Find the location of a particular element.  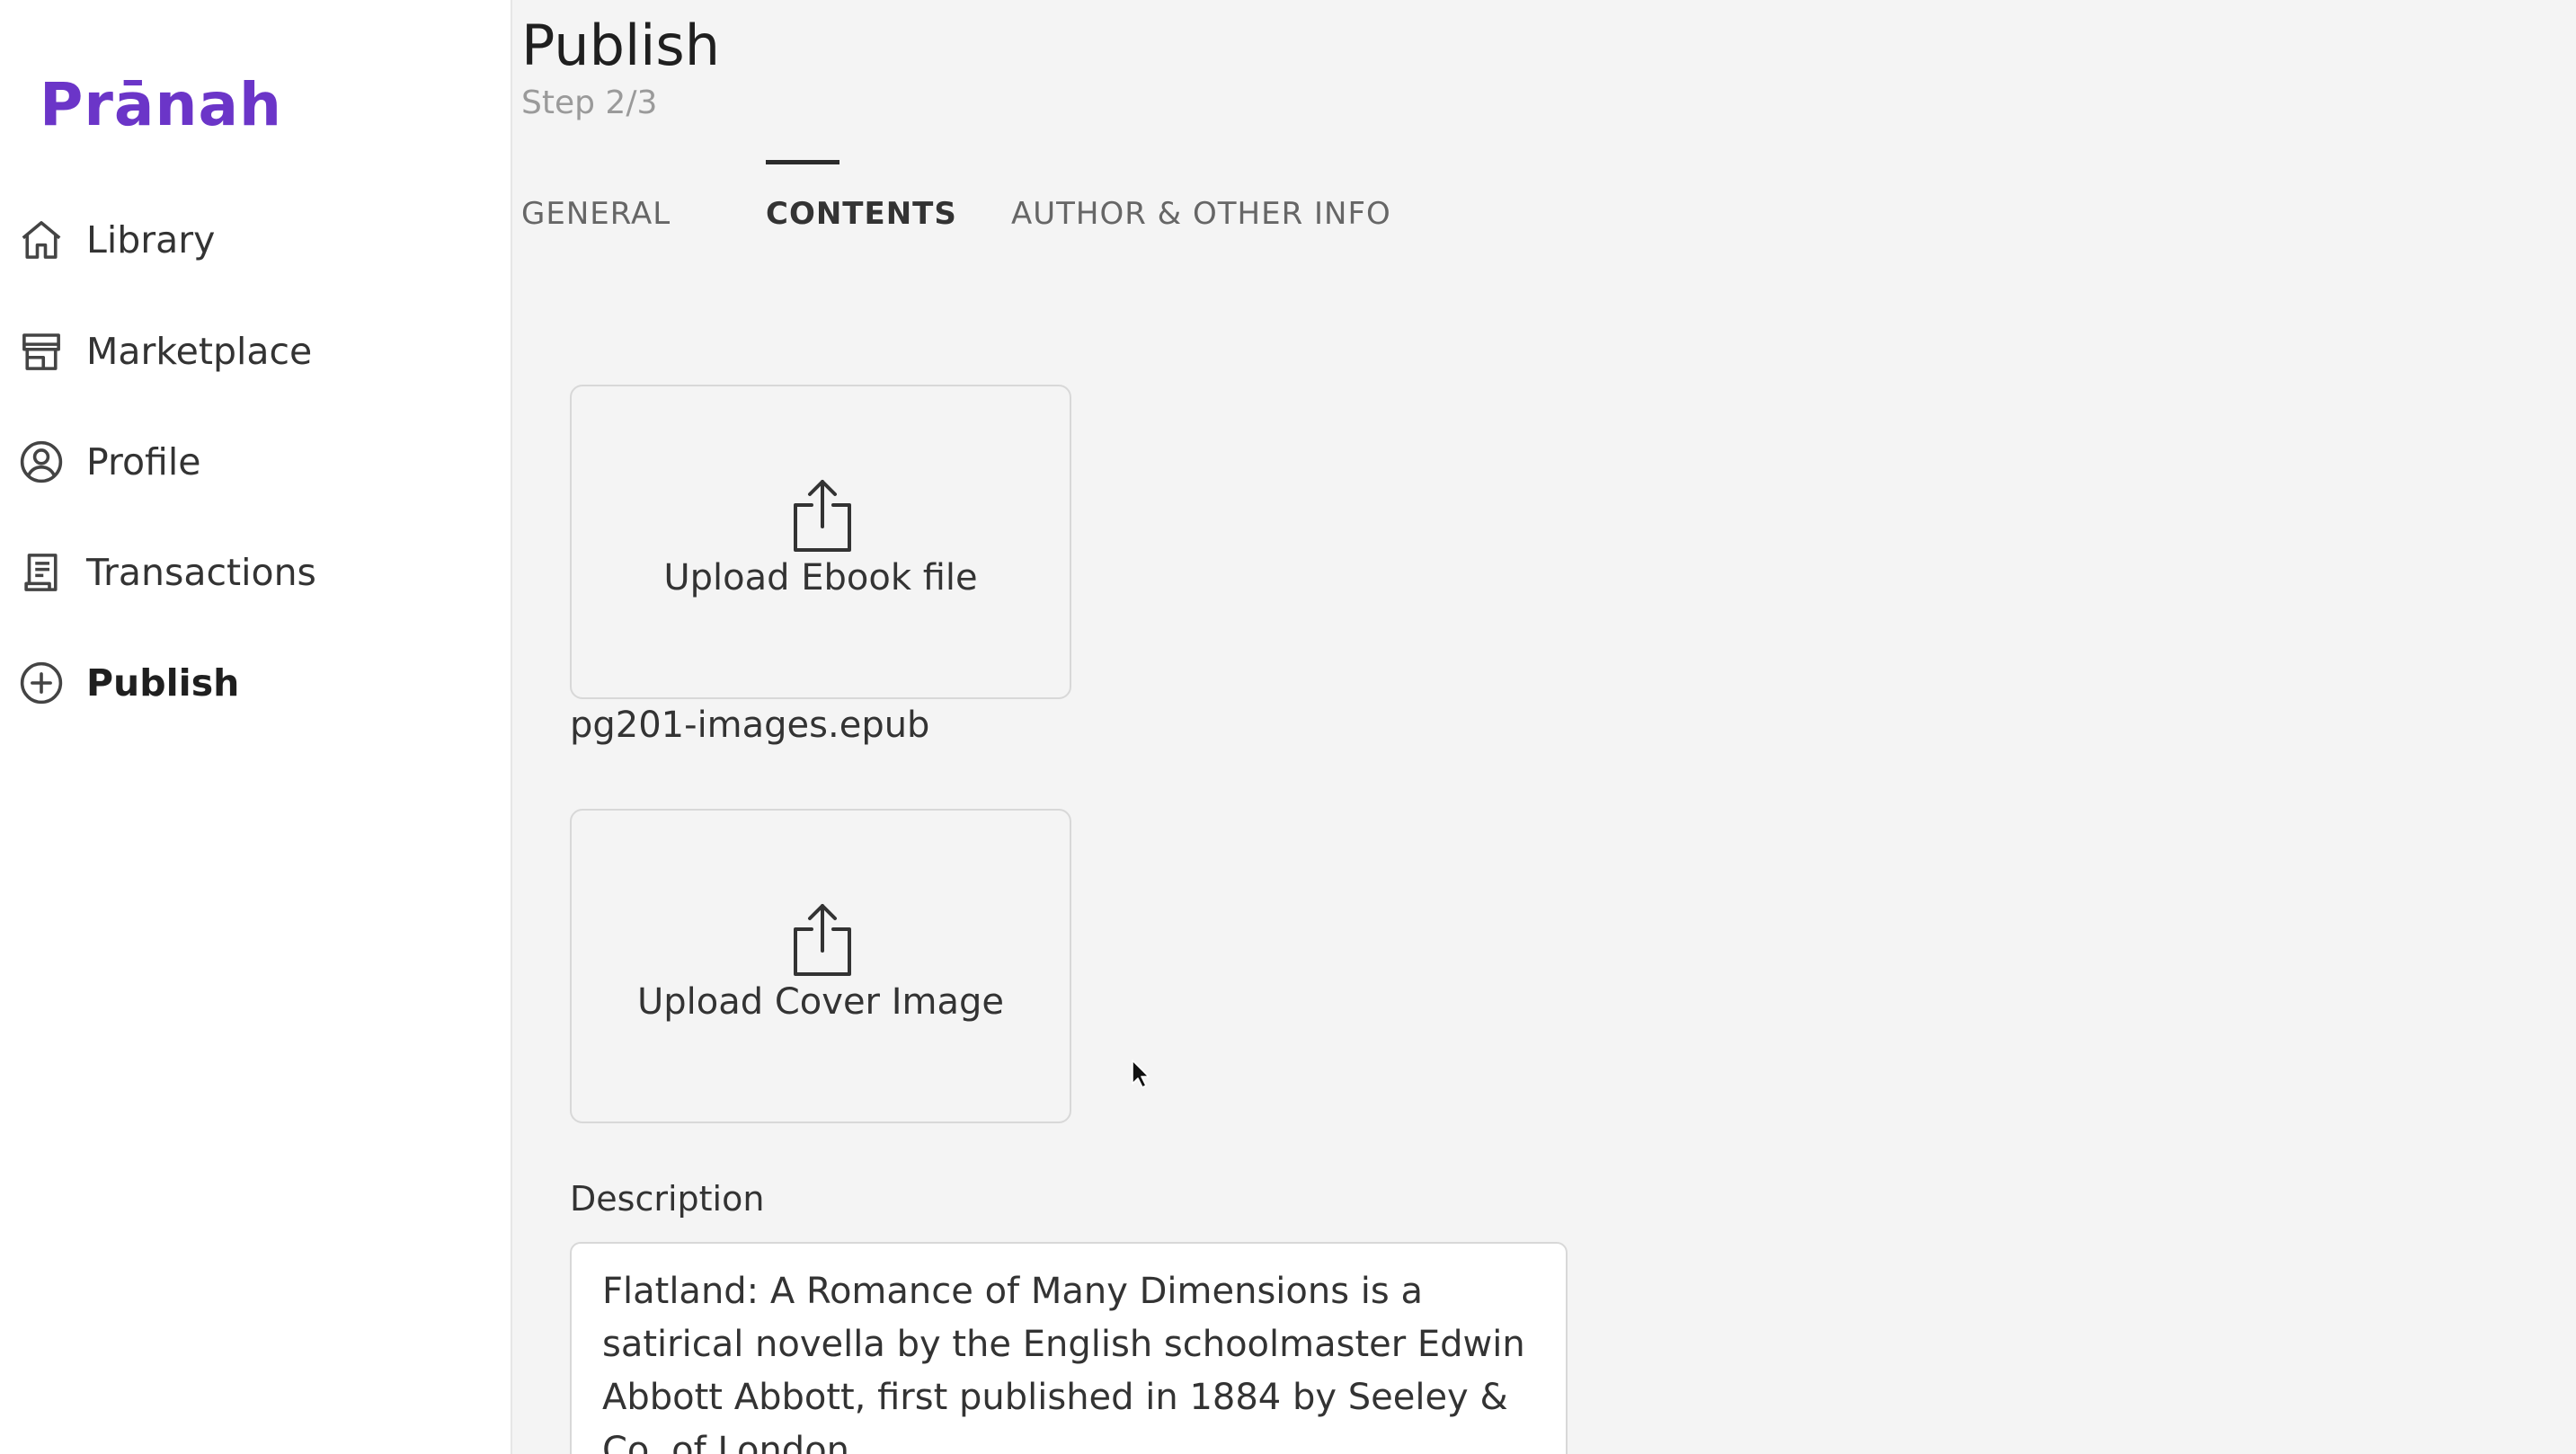

upload-ebook-label: Upload Ebook file is located at coordinates (820, 577).